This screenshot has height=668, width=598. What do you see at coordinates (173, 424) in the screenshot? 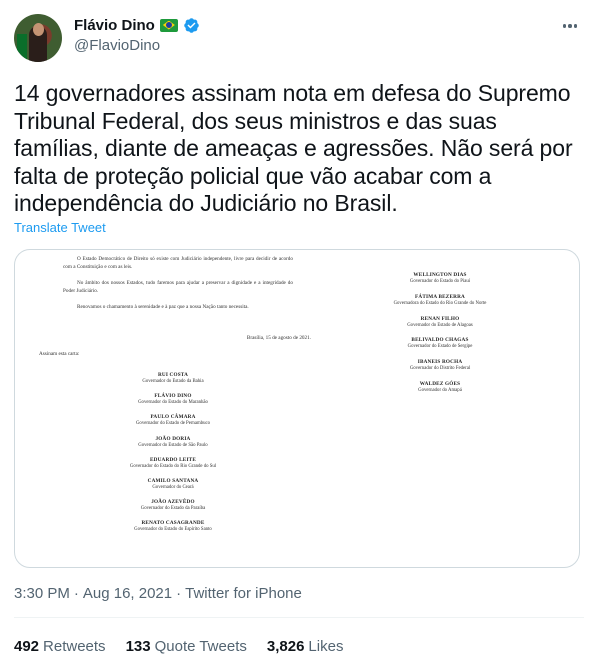
I see `signatory-title: Governador do Estado de Pernambuco` at bounding box center [173, 424].